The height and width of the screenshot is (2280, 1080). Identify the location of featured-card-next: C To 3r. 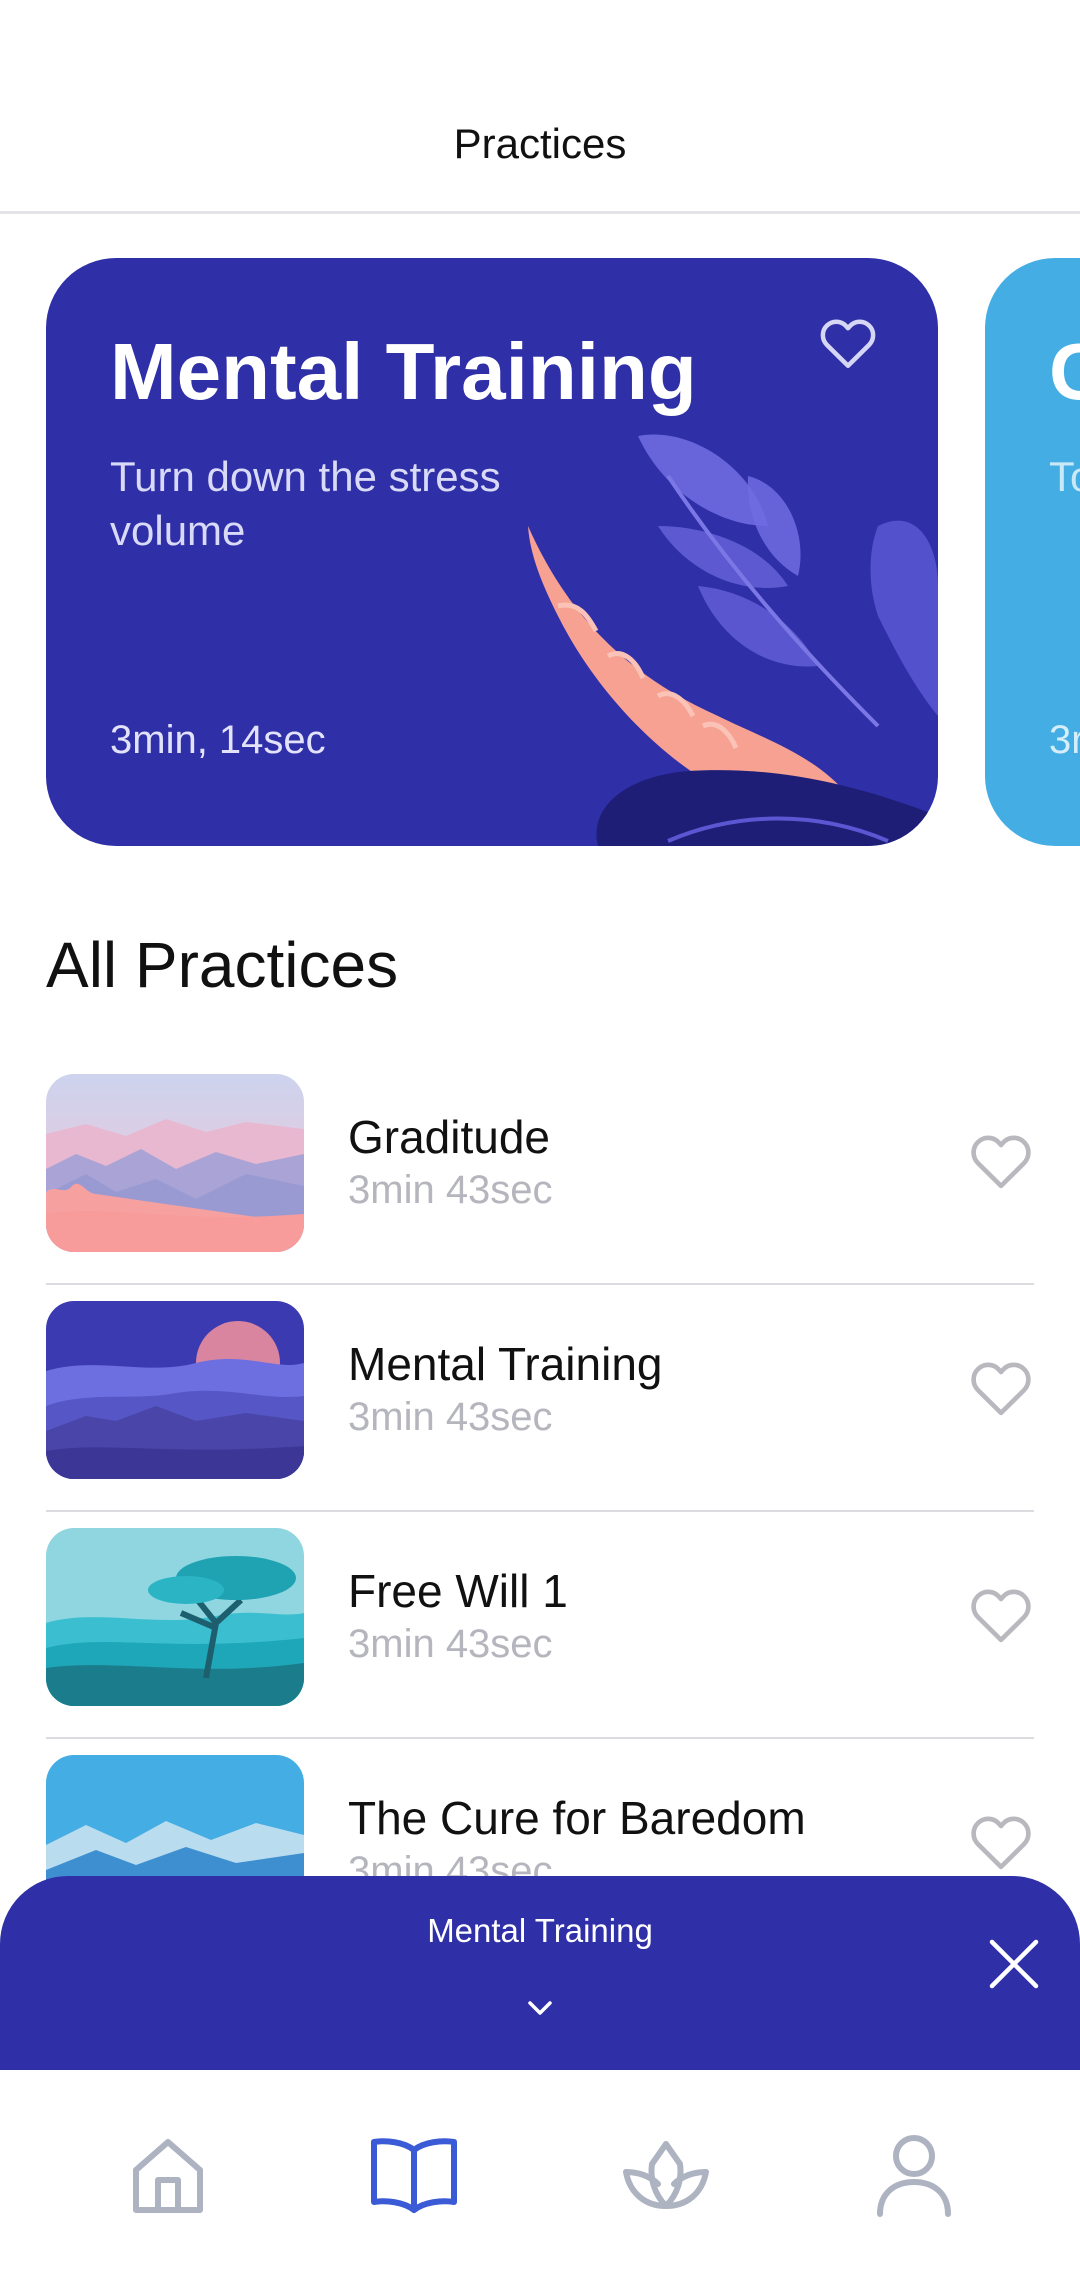
(1032, 552).